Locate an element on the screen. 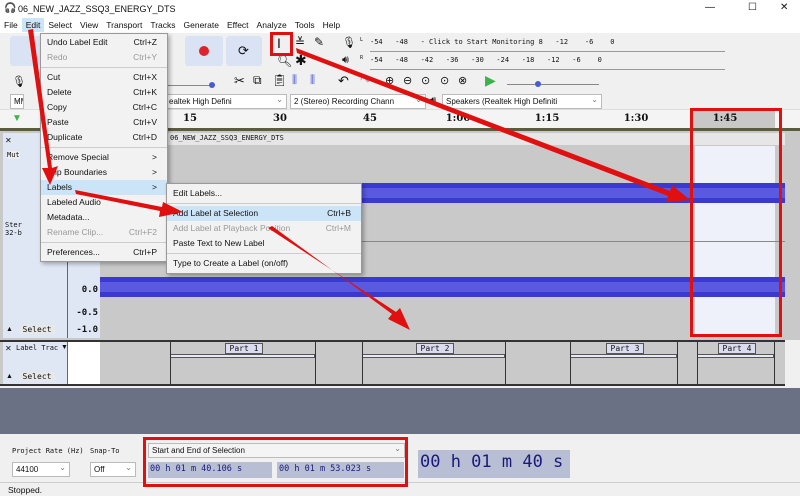 The image size is (800, 496). arrow-to-labels is located at coordinates (43, 107).